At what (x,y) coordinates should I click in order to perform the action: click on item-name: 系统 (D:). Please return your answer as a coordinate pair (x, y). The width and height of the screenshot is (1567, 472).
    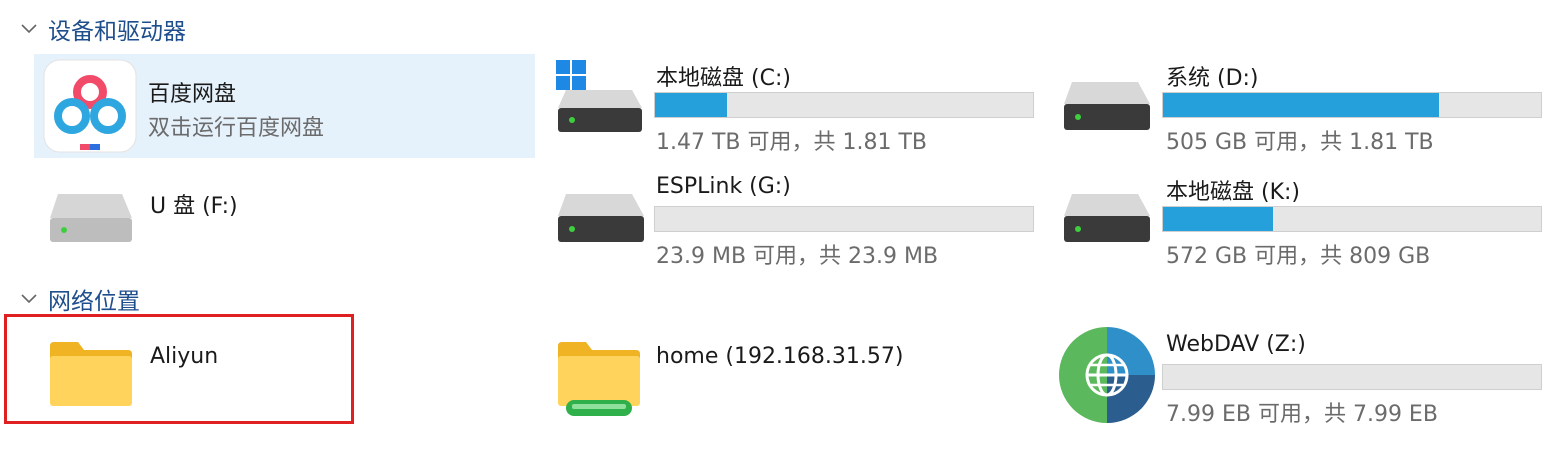
    Looking at the image, I should click on (1212, 78).